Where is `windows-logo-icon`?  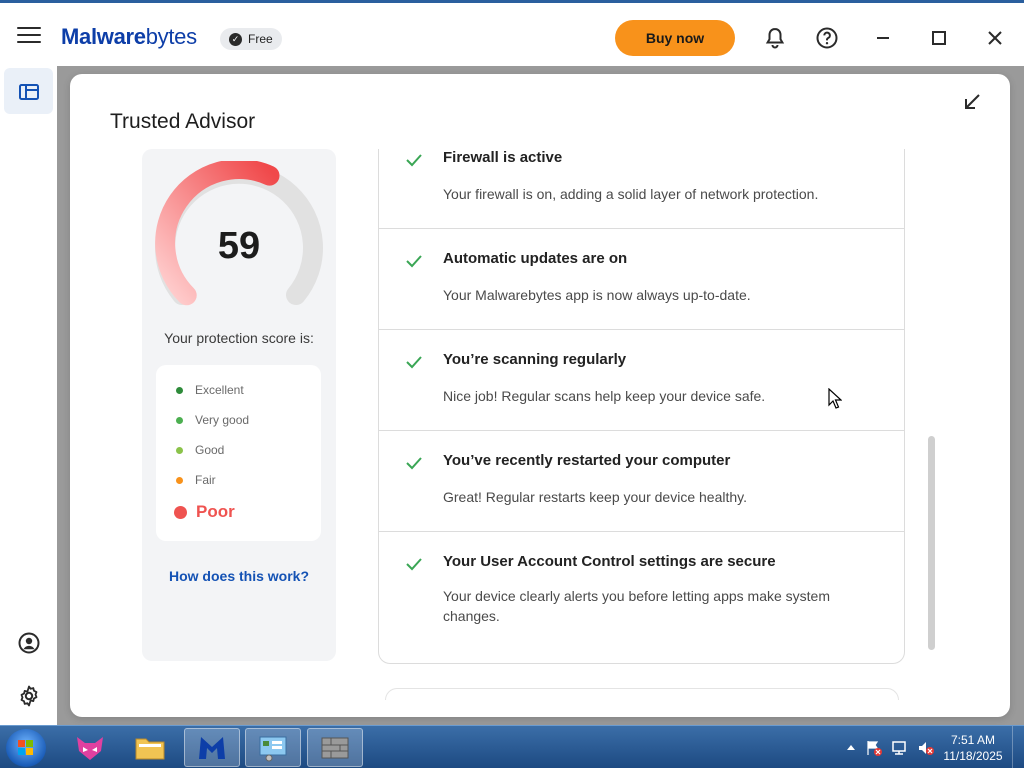 windows-logo-icon is located at coordinates (25, 747).